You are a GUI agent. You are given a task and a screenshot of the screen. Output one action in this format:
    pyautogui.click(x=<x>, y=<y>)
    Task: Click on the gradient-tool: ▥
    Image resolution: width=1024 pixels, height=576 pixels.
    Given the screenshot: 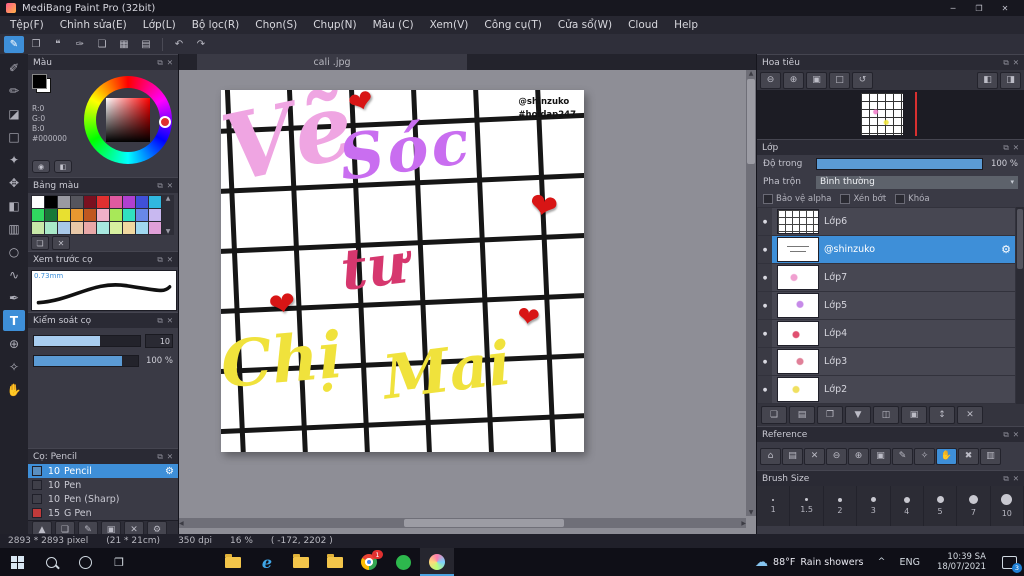 What is the action you would take?
    pyautogui.click(x=14, y=228)
    